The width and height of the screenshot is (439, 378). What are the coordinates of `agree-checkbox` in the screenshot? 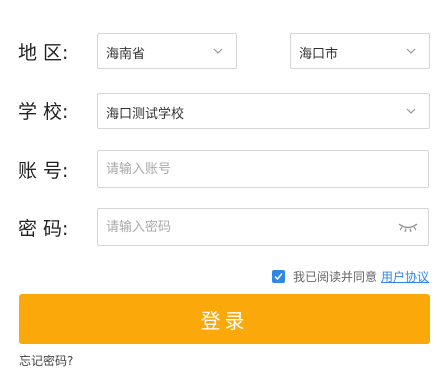 It's located at (278, 276).